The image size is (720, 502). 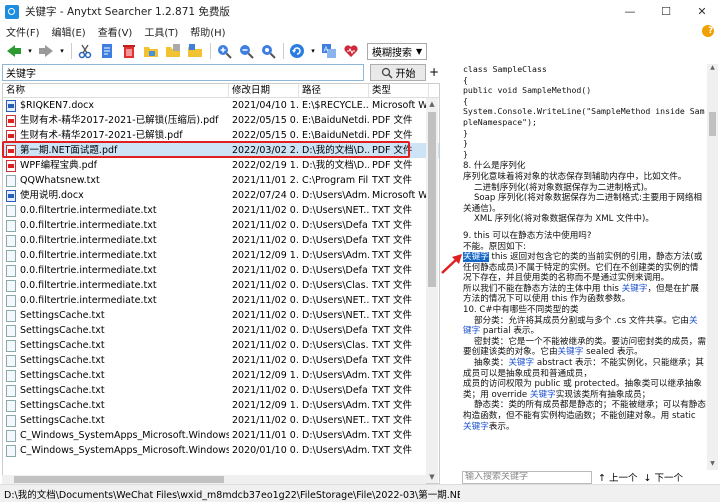 I want to click on start-search-button: 开始, so click(x=398, y=72).